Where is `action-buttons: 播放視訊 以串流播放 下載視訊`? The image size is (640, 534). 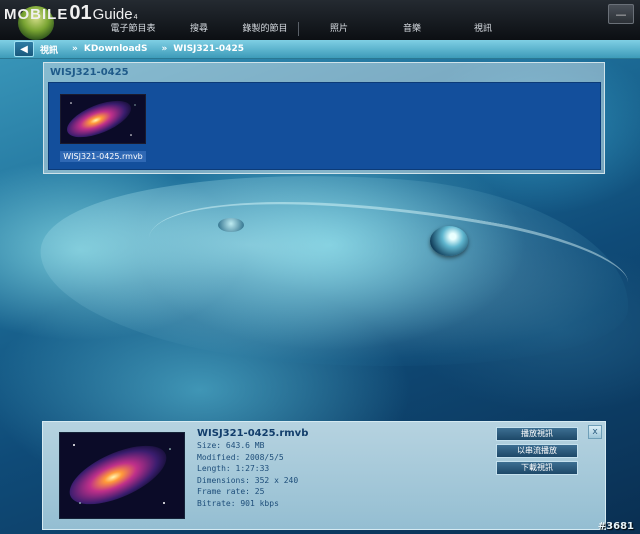 action-buttons: 播放視訊 以串流播放 下載視訊 is located at coordinates (537, 452).